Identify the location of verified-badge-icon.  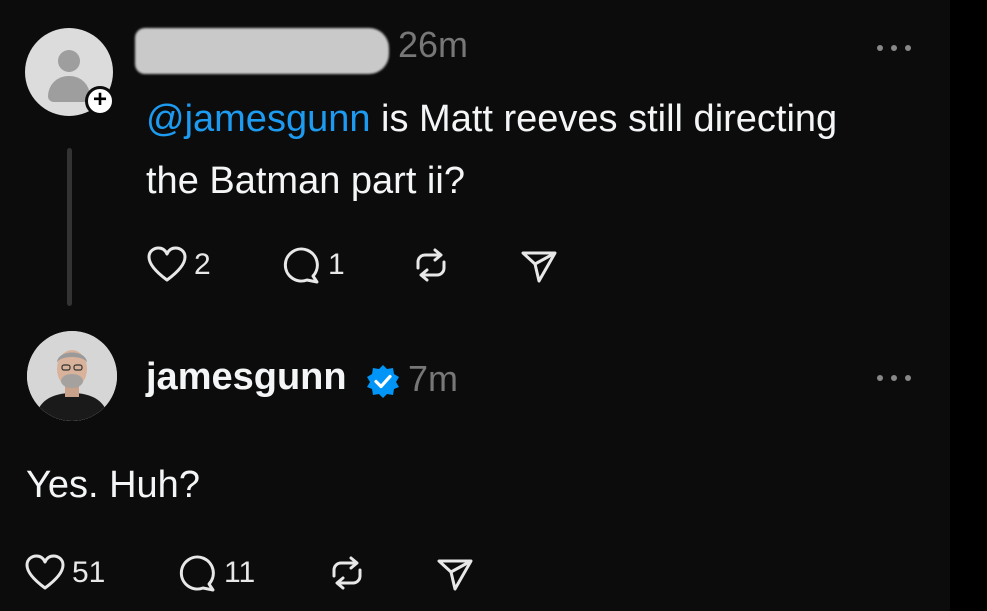
(383, 381).